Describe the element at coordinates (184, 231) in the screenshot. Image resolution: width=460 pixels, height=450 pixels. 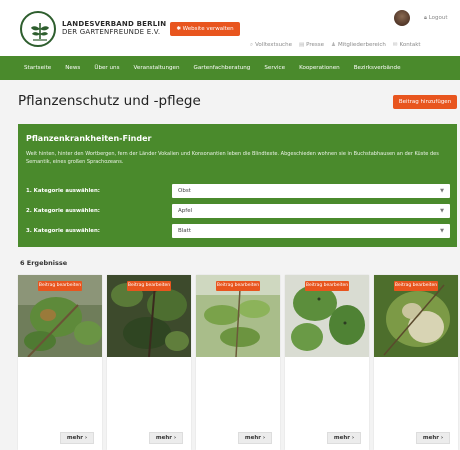
I see `category-3-value: Blatt` at that location.